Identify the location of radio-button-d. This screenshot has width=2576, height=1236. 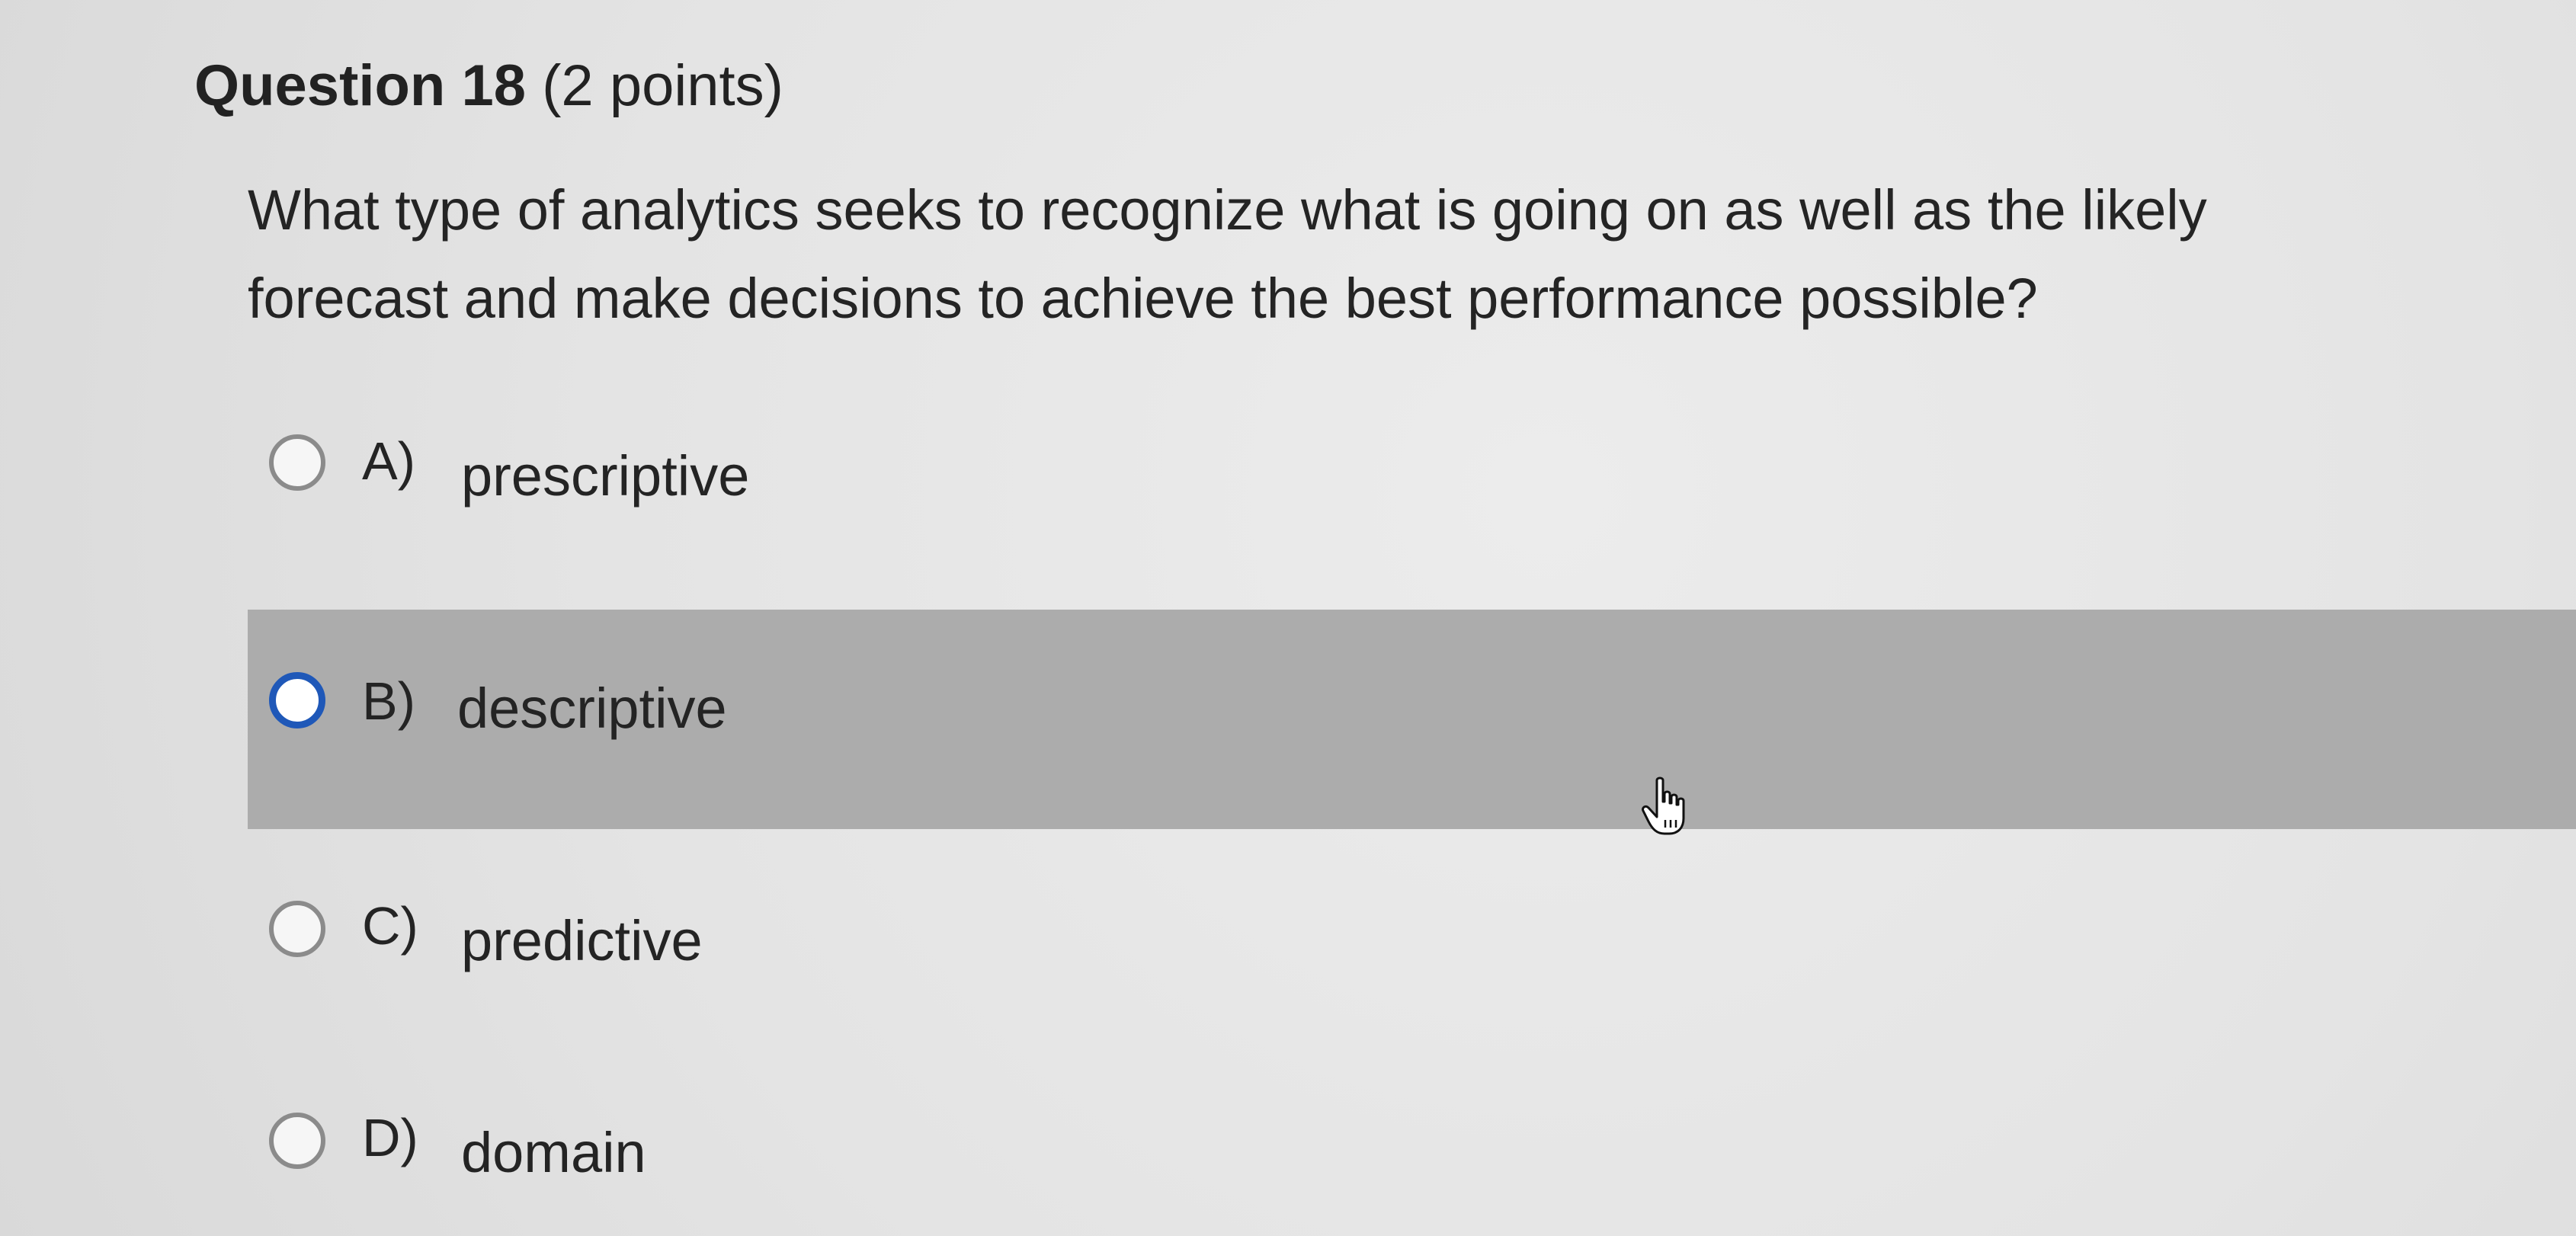
(297, 1141).